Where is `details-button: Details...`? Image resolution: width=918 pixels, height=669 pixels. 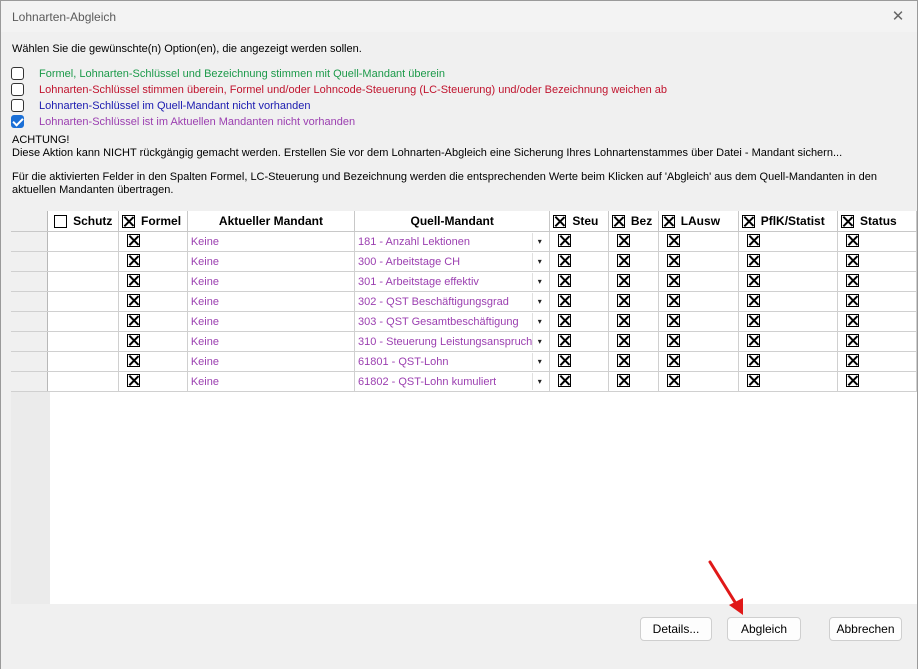 details-button: Details... is located at coordinates (676, 629).